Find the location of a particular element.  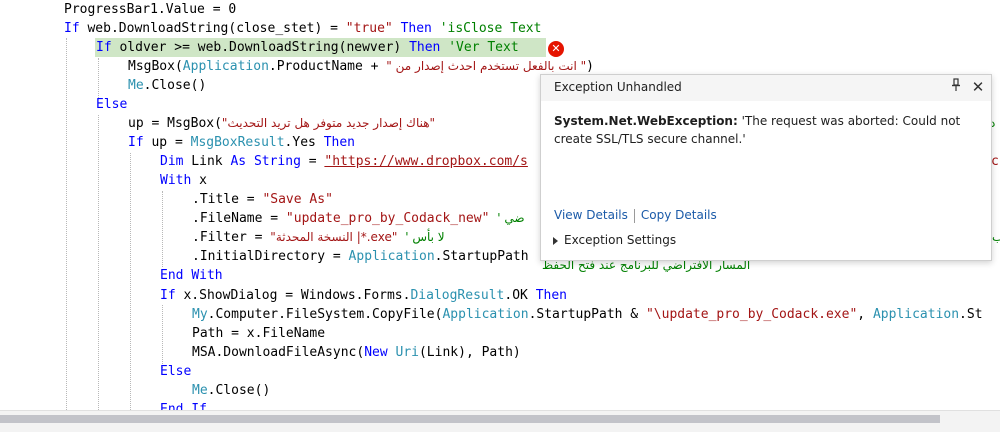

code-text: oldver >= web.DownloadString(newver) is located at coordinates (260, 47).